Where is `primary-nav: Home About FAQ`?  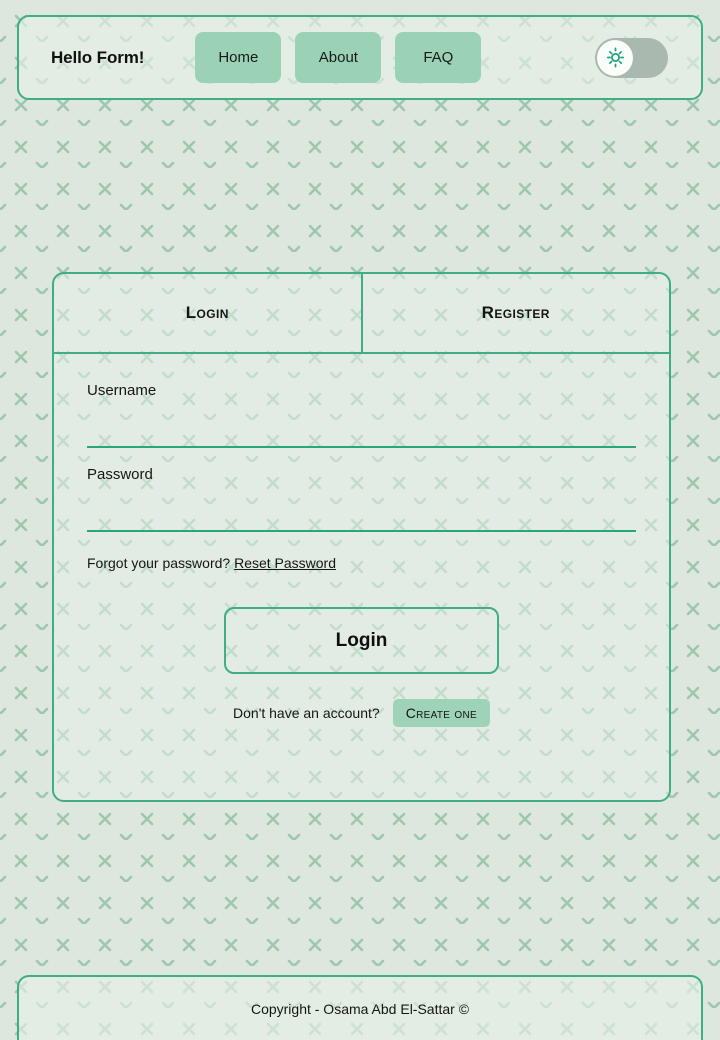
primary-nav: Home About FAQ is located at coordinates (338, 57).